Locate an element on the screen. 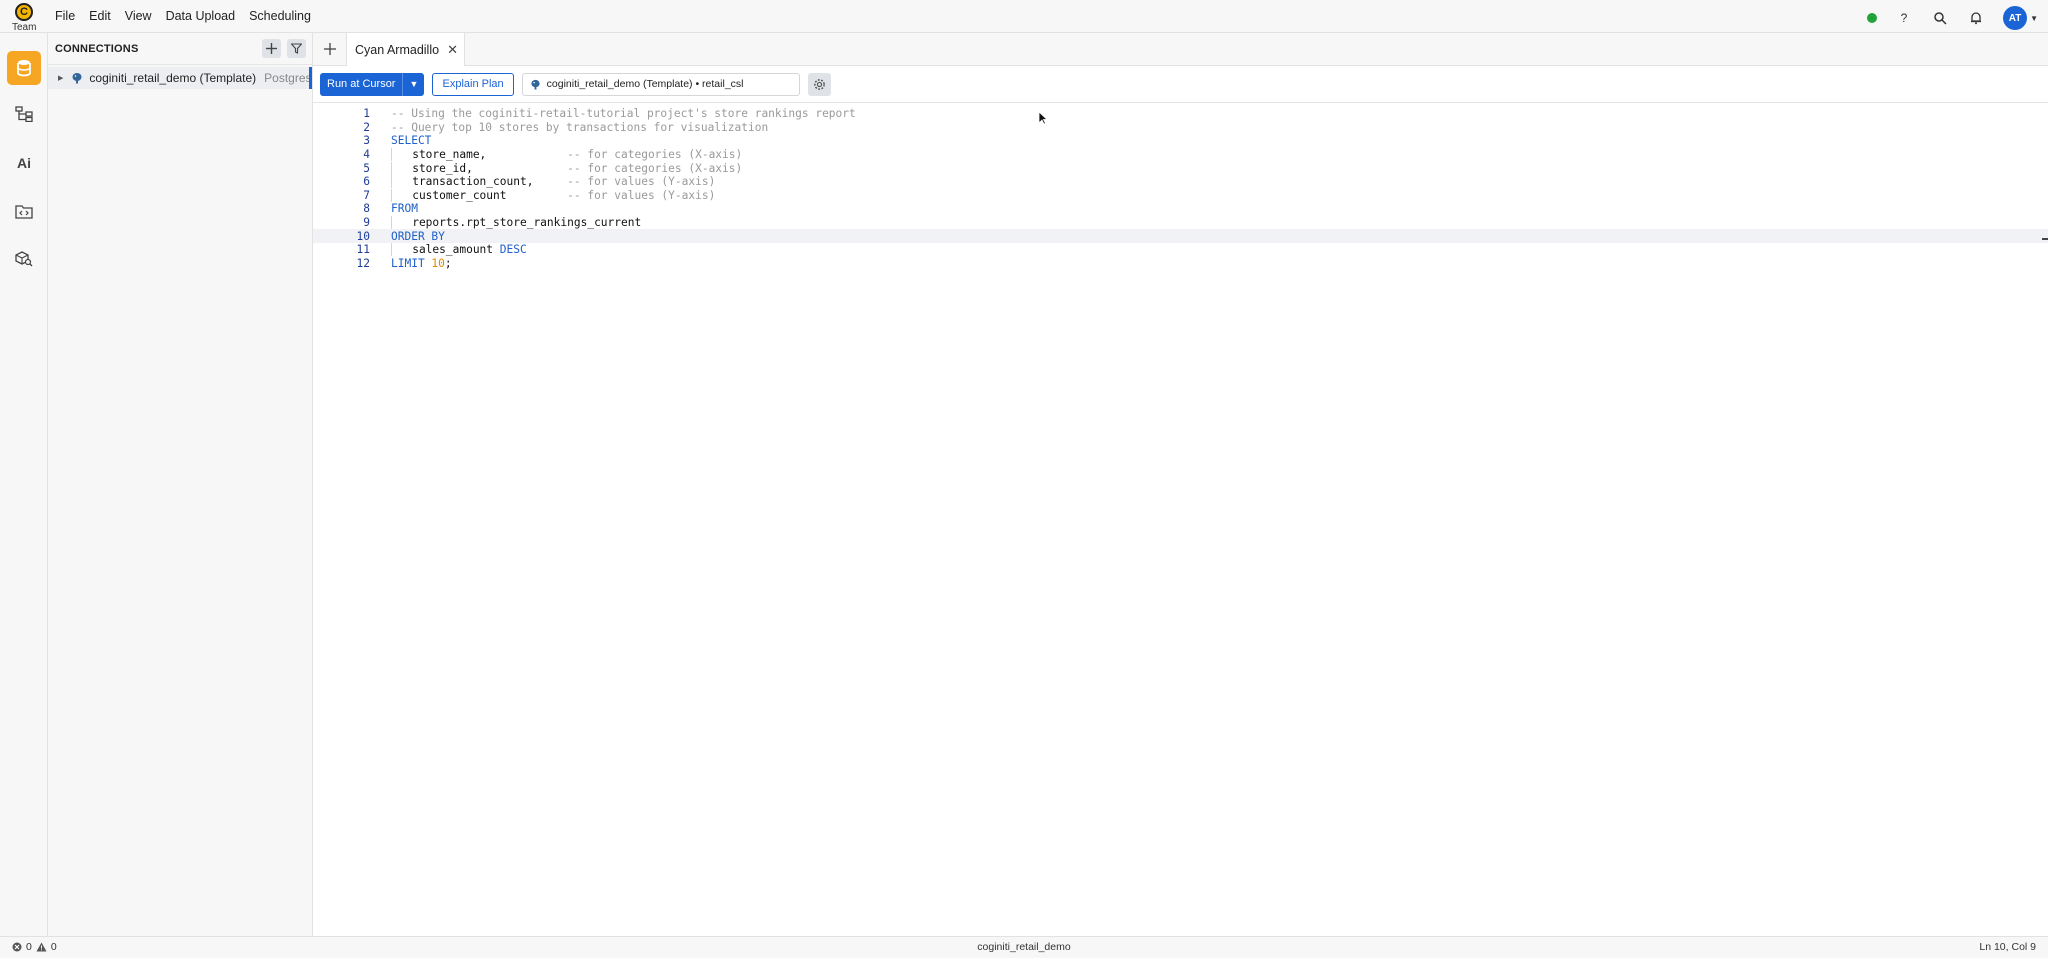  line-content: store_id, -- for categories (X-axis) is located at coordinates (567, 168).